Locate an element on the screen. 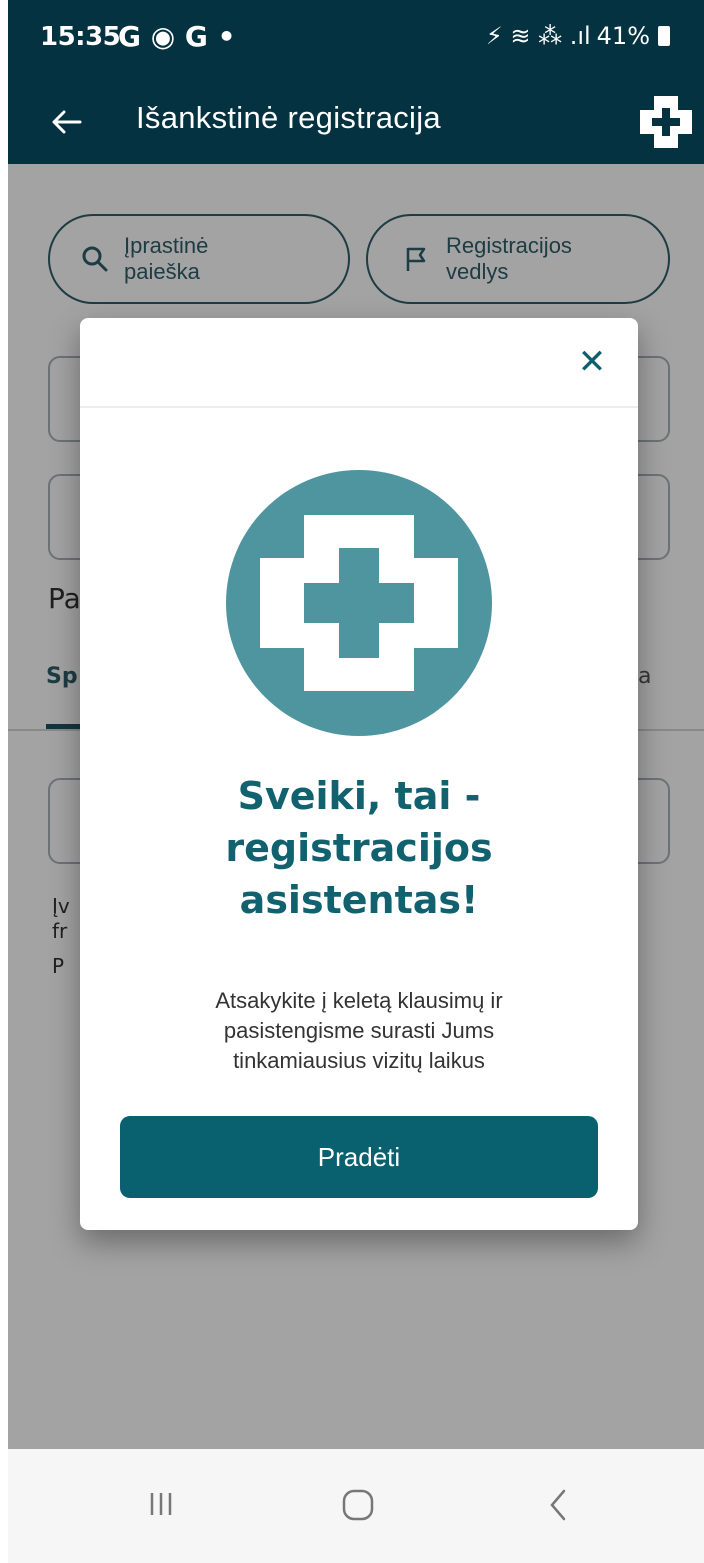 The height and width of the screenshot is (1563, 704). status-bar: 15:35 G ◉ G • ⚡ ≋ ⁂ .ıl 41% is located at coordinates (356, 41).